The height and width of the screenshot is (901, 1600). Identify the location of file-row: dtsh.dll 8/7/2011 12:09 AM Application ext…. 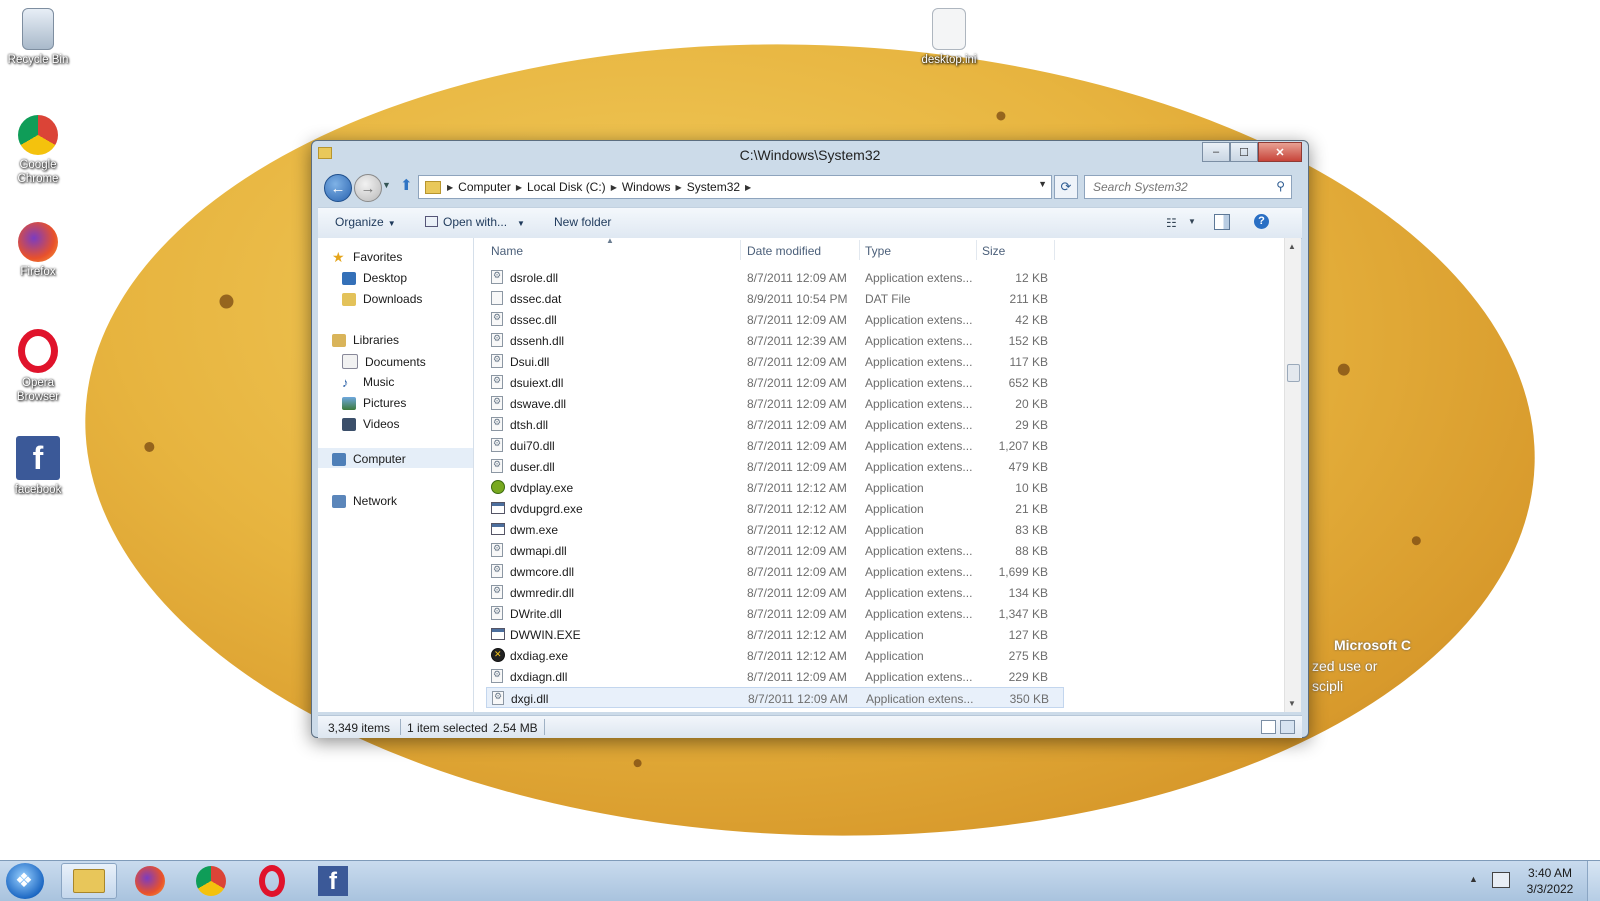
(775, 424).